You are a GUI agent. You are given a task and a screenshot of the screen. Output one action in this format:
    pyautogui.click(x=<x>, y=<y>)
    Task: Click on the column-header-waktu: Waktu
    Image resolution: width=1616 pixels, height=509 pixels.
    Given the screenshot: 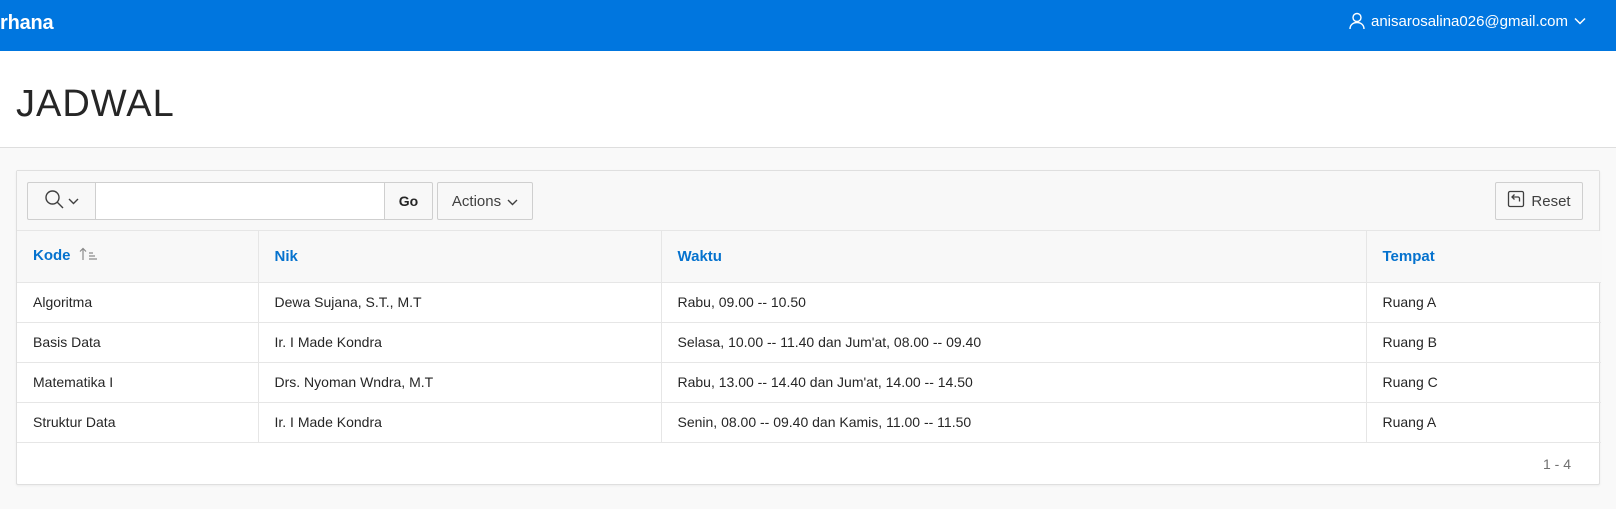 What is the action you would take?
    pyautogui.click(x=1014, y=257)
    